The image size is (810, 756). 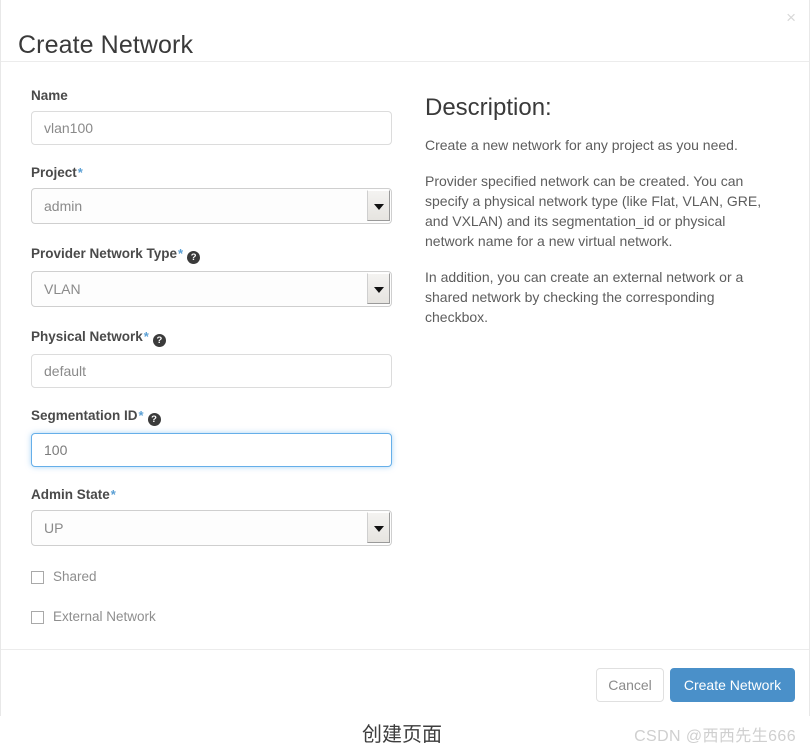 I want to click on field-provider-network-type: Provider Network Type*? VLAN, so click(x=211, y=276).